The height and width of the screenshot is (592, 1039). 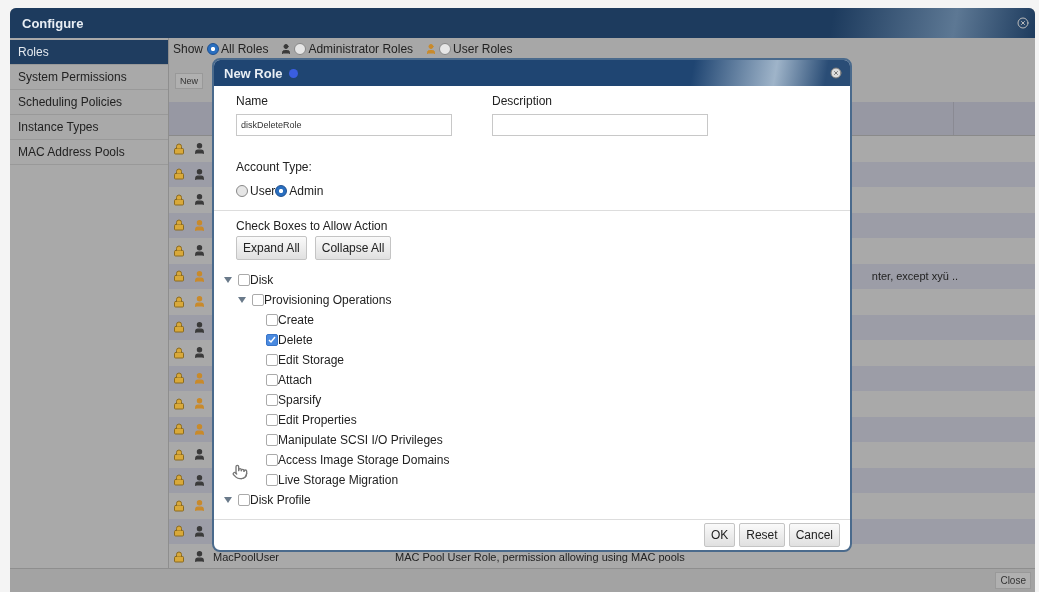 I want to click on window-title: Configure, so click(x=53, y=23).